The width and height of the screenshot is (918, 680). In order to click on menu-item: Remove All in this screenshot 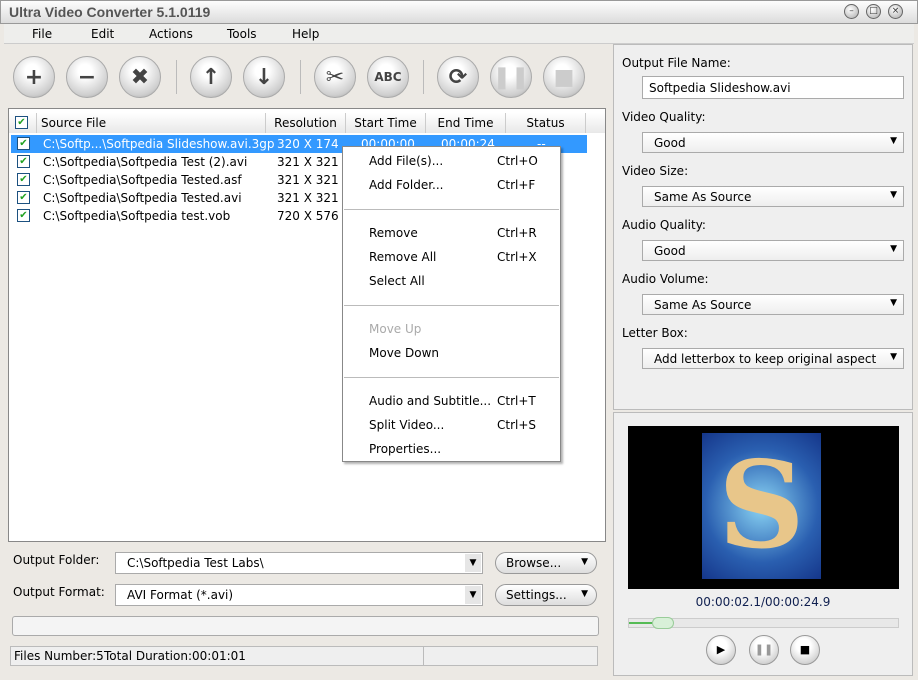, I will do `click(402, 257)`.